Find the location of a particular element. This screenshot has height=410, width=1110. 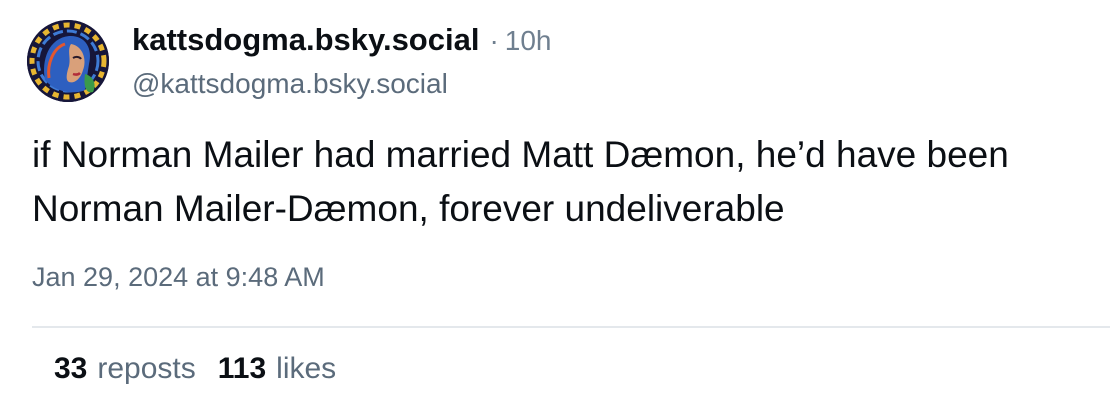

divider is located at coordinates (571, 327).